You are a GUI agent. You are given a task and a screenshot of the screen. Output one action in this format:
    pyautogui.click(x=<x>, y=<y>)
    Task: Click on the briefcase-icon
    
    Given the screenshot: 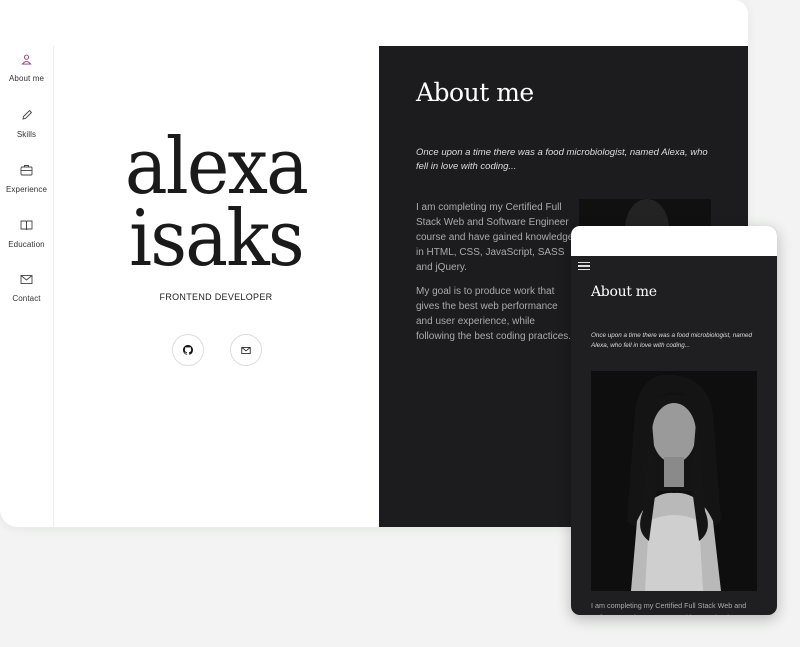 What is the action you would take?
    pyautogui.click(x=26, y=170)
    